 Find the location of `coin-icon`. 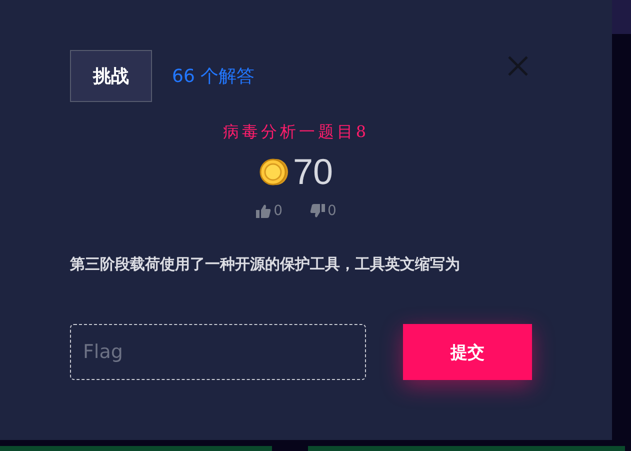

coin-icon is located at coordinates (273, 172).